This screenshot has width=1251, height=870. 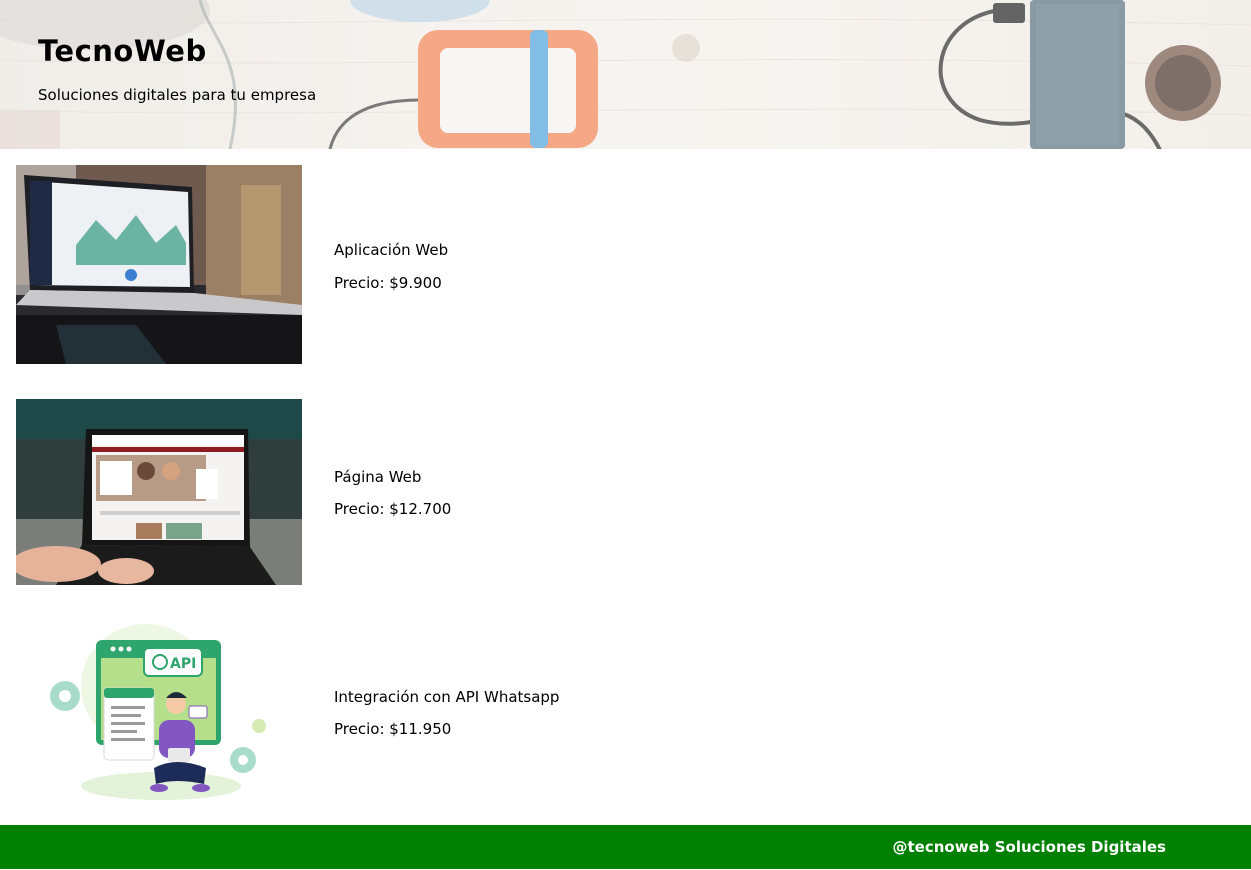 I want to click on product-name: Aplicación Web, so click(x=391, y=250).